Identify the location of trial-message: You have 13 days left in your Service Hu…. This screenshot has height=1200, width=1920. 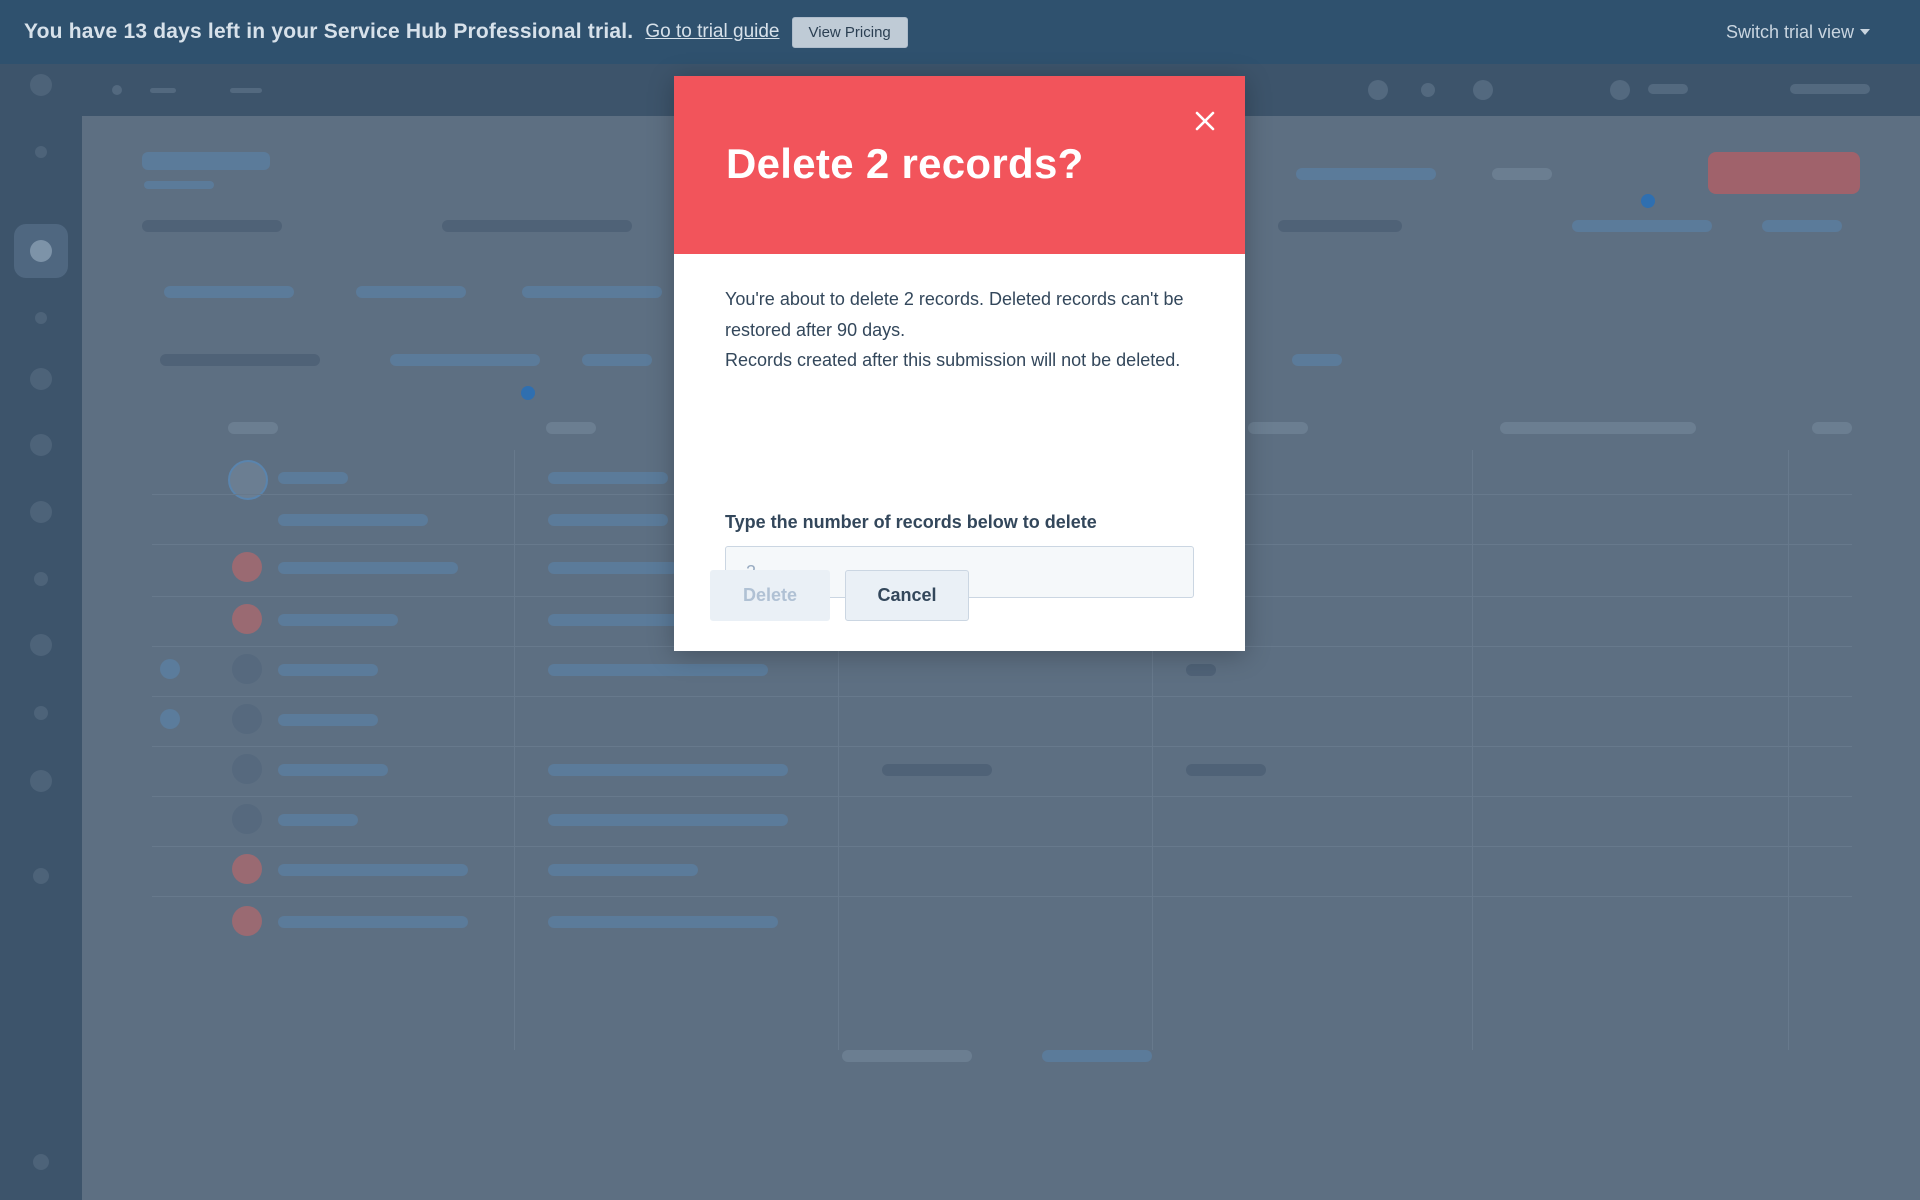
(329, 31).